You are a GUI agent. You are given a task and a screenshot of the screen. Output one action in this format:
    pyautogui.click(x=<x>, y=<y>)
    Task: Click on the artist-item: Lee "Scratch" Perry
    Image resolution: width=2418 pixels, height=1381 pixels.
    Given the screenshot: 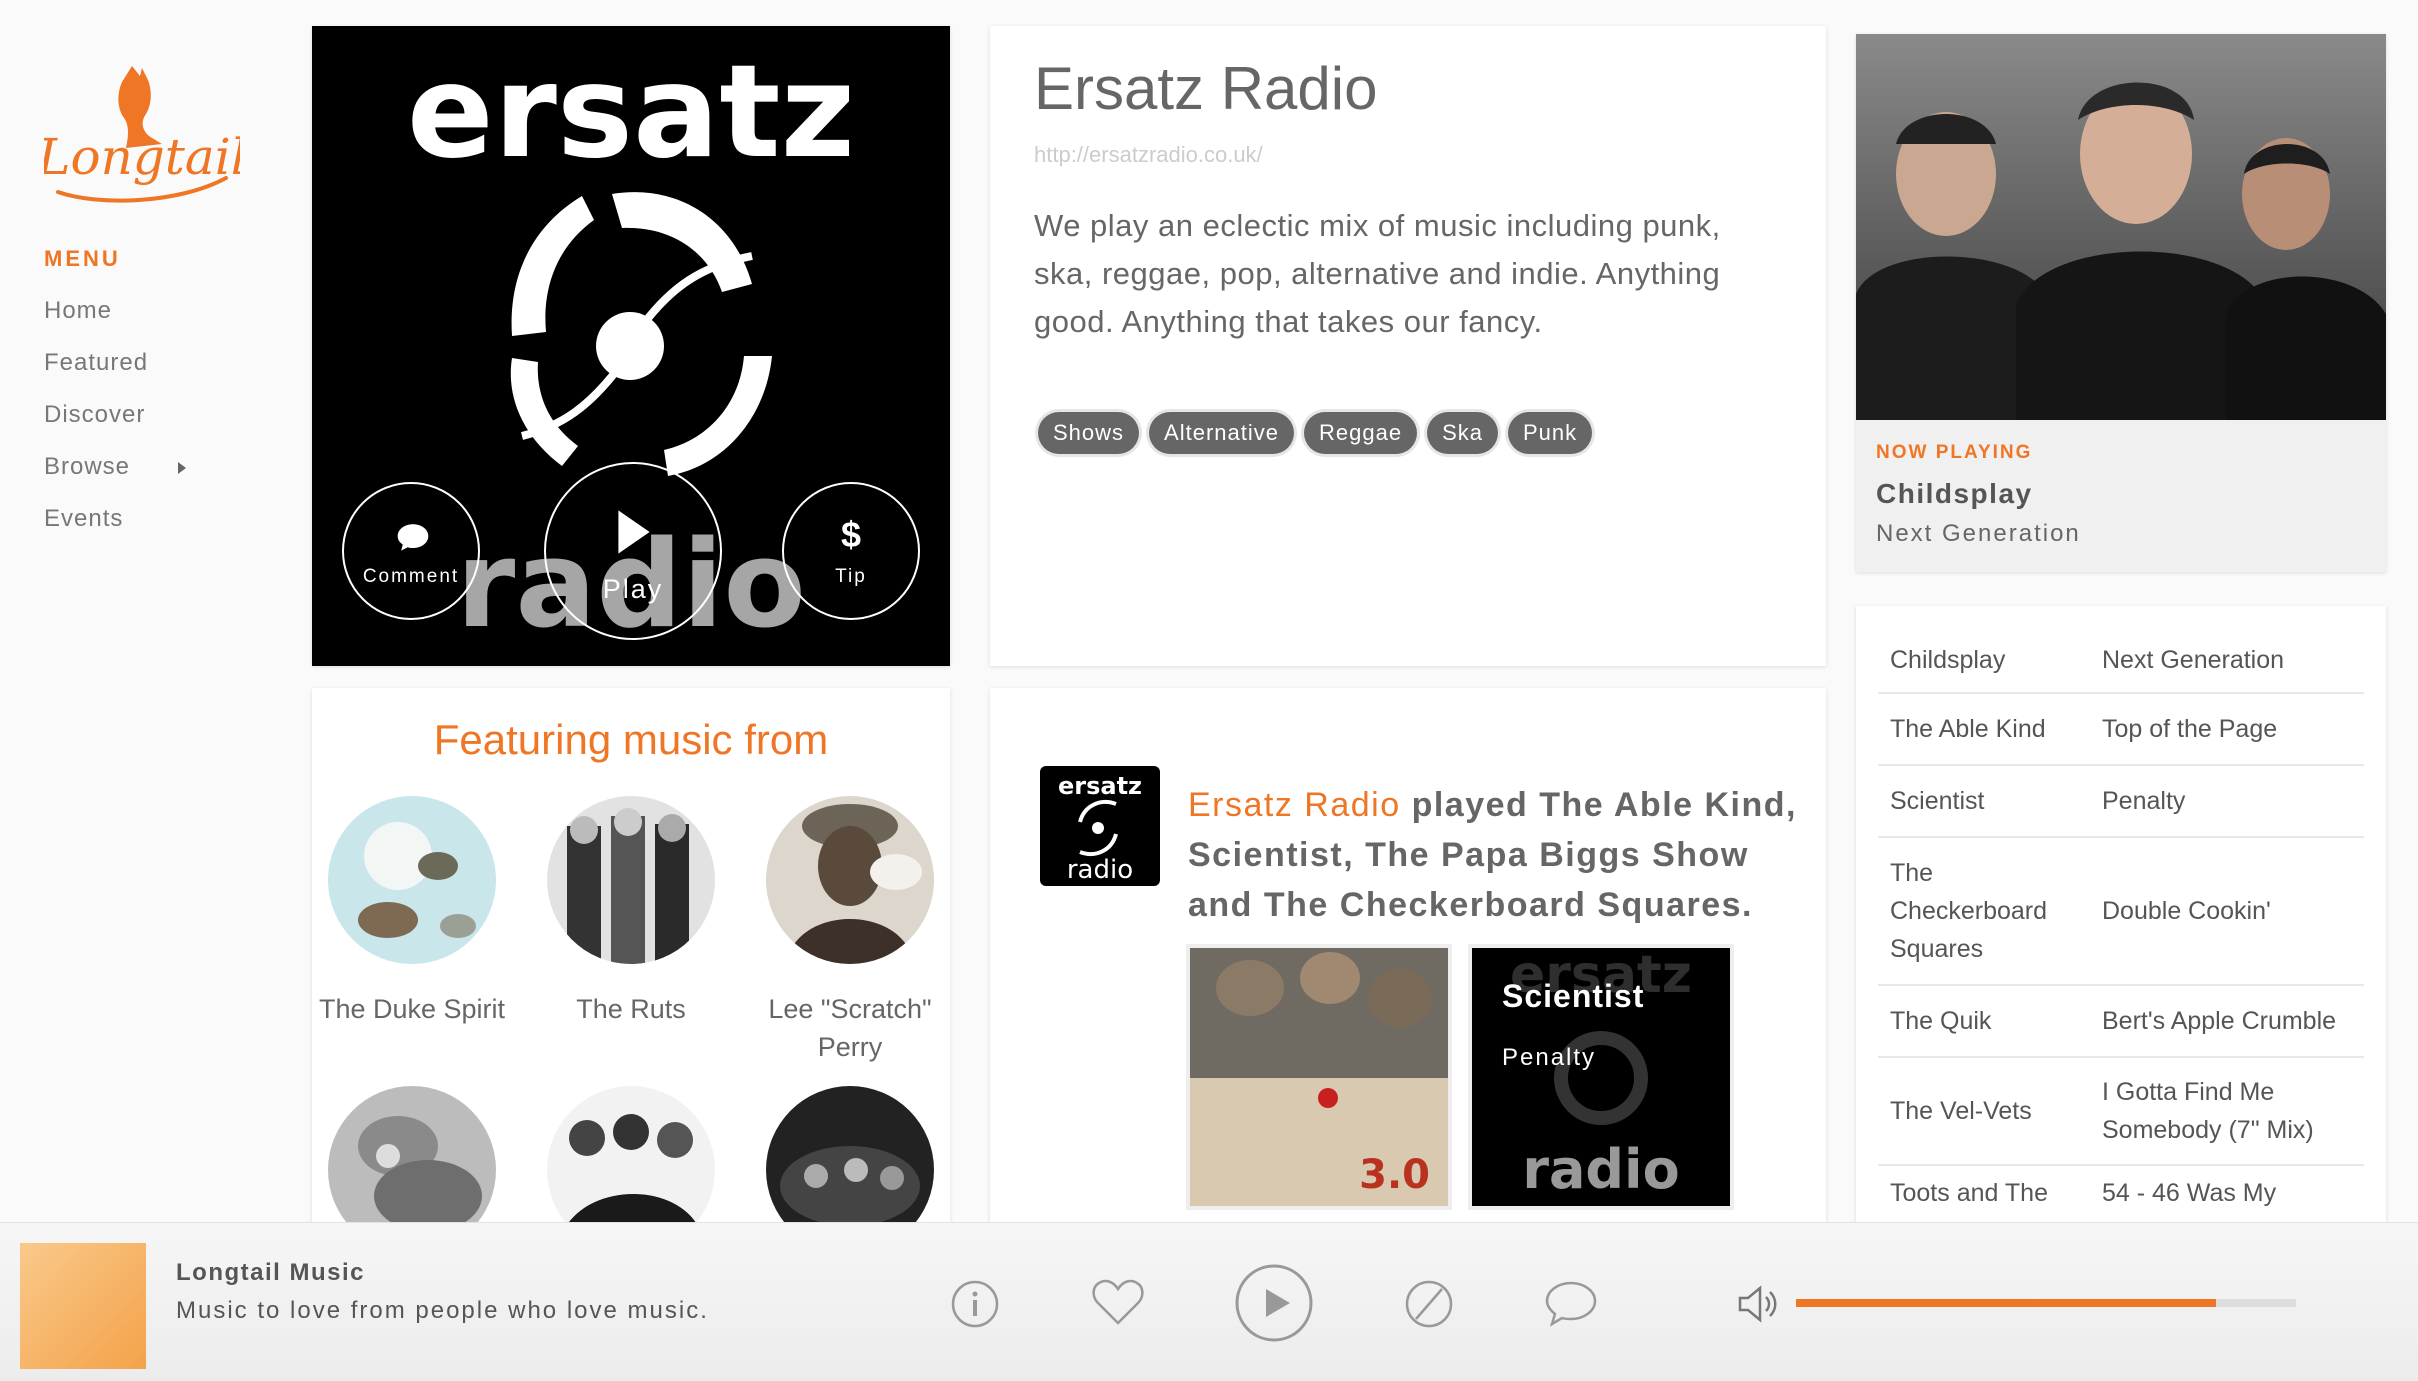 What is the action you would take?
    pyautogui.click(x=850, y=931)
    